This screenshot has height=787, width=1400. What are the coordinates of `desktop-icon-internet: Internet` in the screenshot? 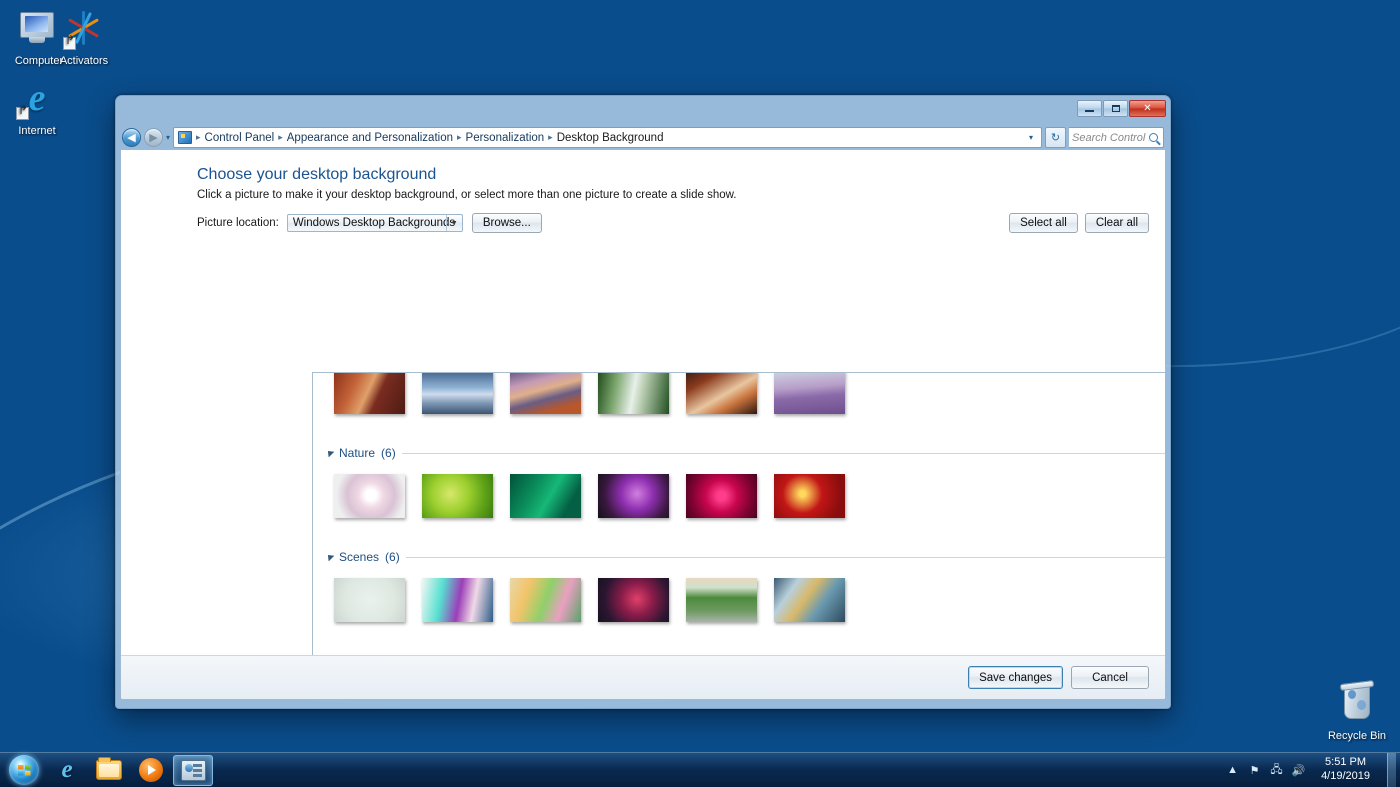 It's located at (37, 108).